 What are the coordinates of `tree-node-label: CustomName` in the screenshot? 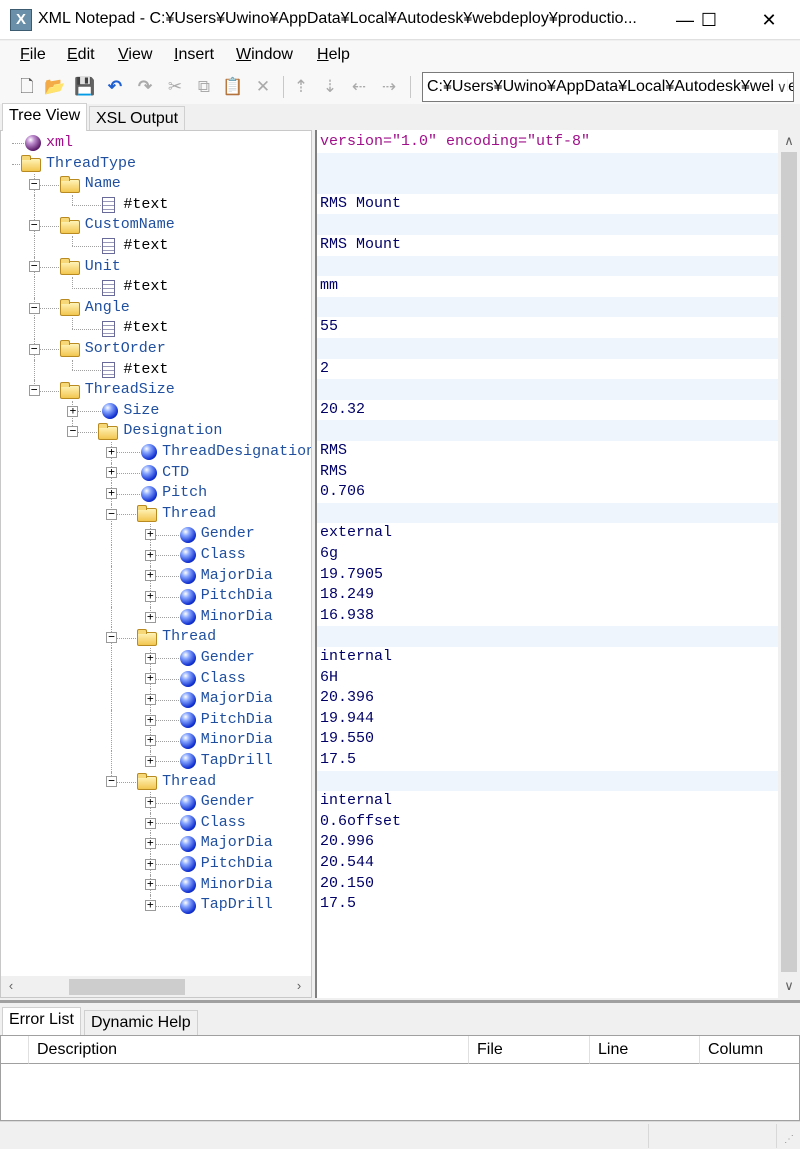 It's located at (130, 225).